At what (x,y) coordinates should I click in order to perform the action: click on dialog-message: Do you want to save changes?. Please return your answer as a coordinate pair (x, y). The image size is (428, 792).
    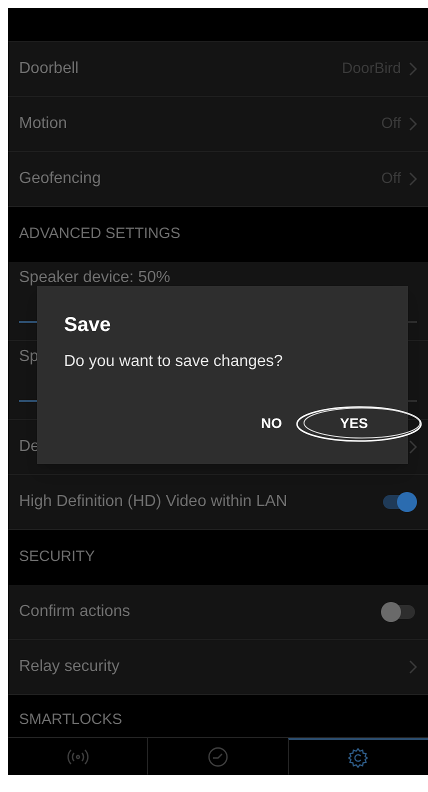
    Looking at the image, I should click on (173, 362).